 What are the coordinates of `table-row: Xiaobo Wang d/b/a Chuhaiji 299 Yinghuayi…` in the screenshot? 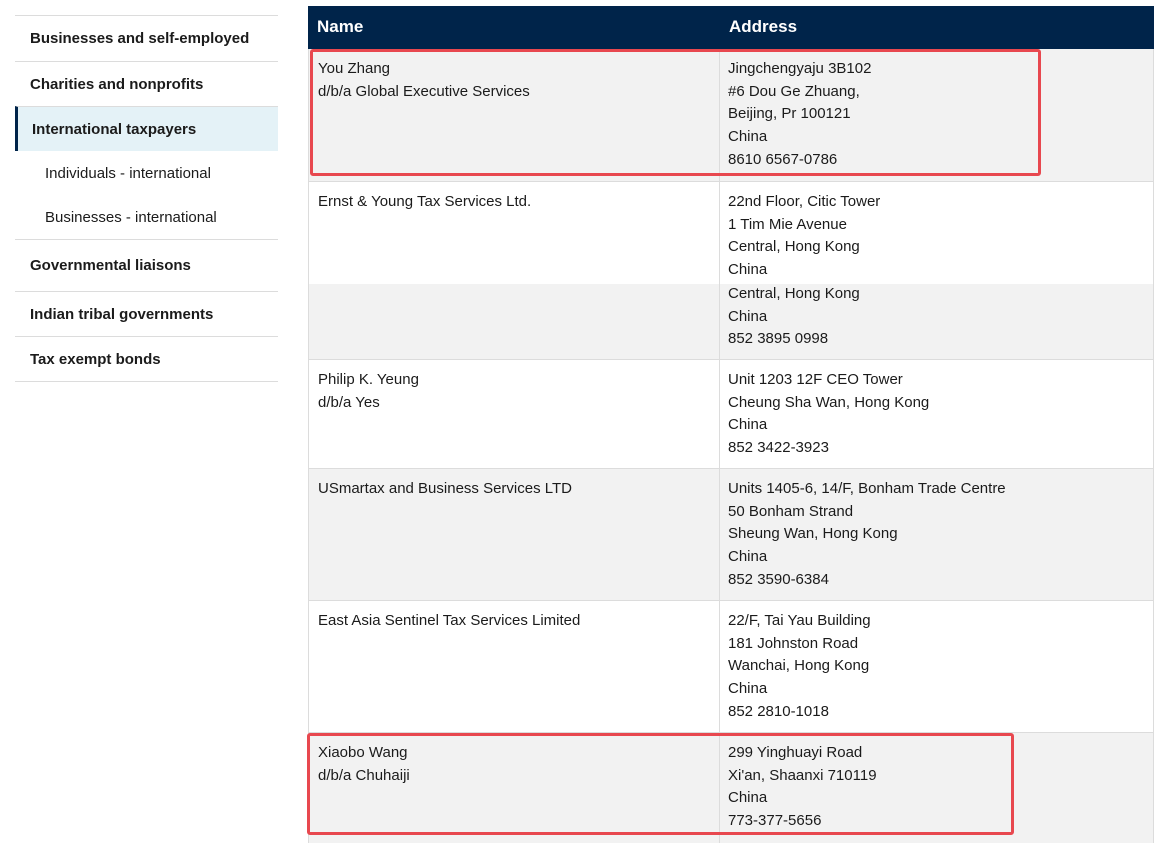 It's located at (731, 788).